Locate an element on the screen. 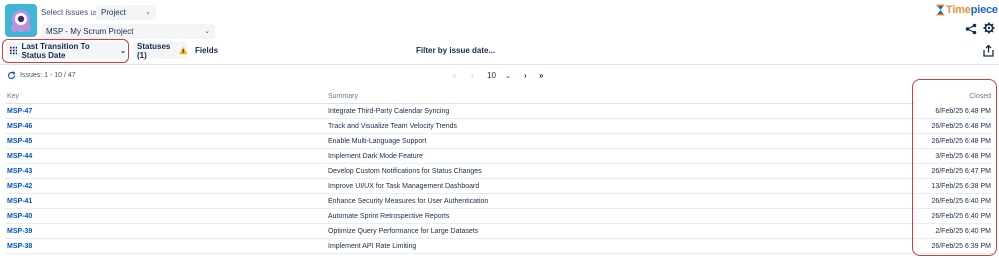 The height and width of the screenshot is (258, 999). brand-name-part1: Time is located at coordinates (958, 10).